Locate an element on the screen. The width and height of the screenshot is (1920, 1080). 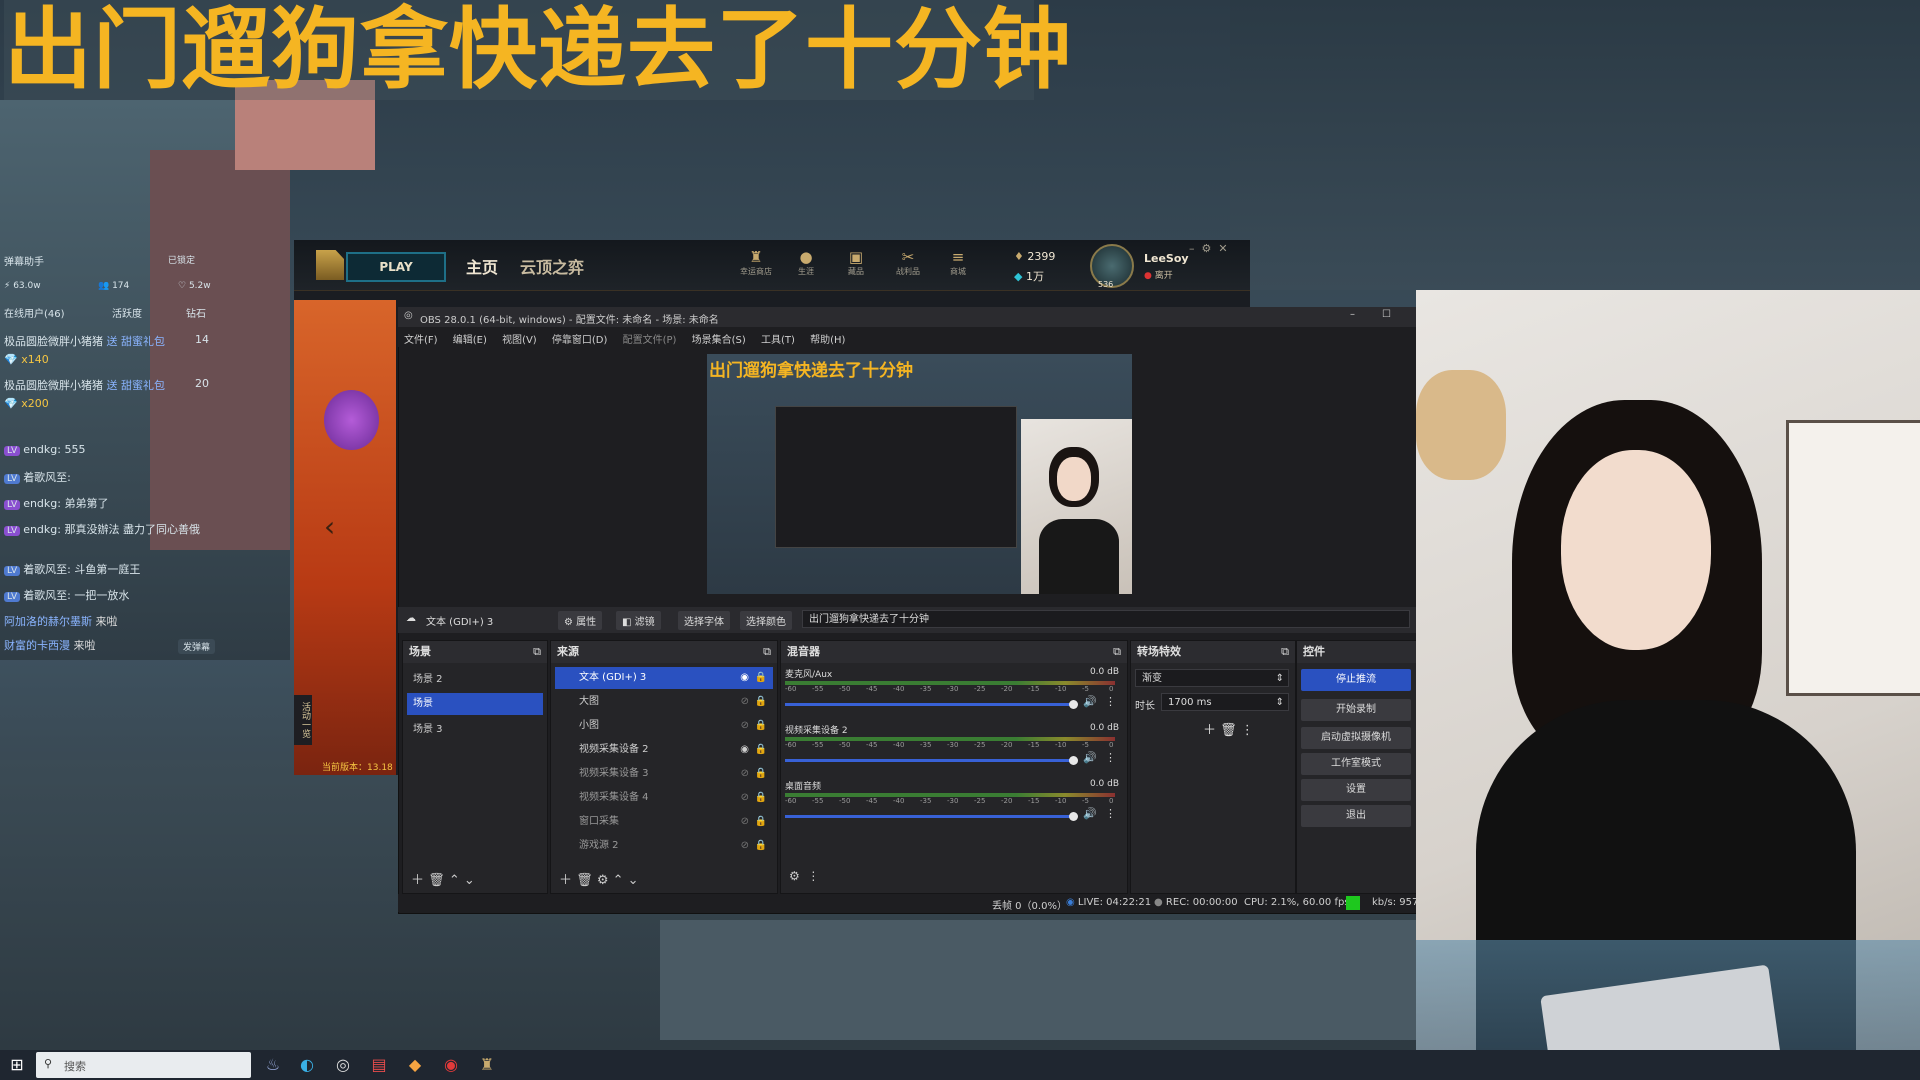
play-button: PLAY is located at coordinates (396, 267).